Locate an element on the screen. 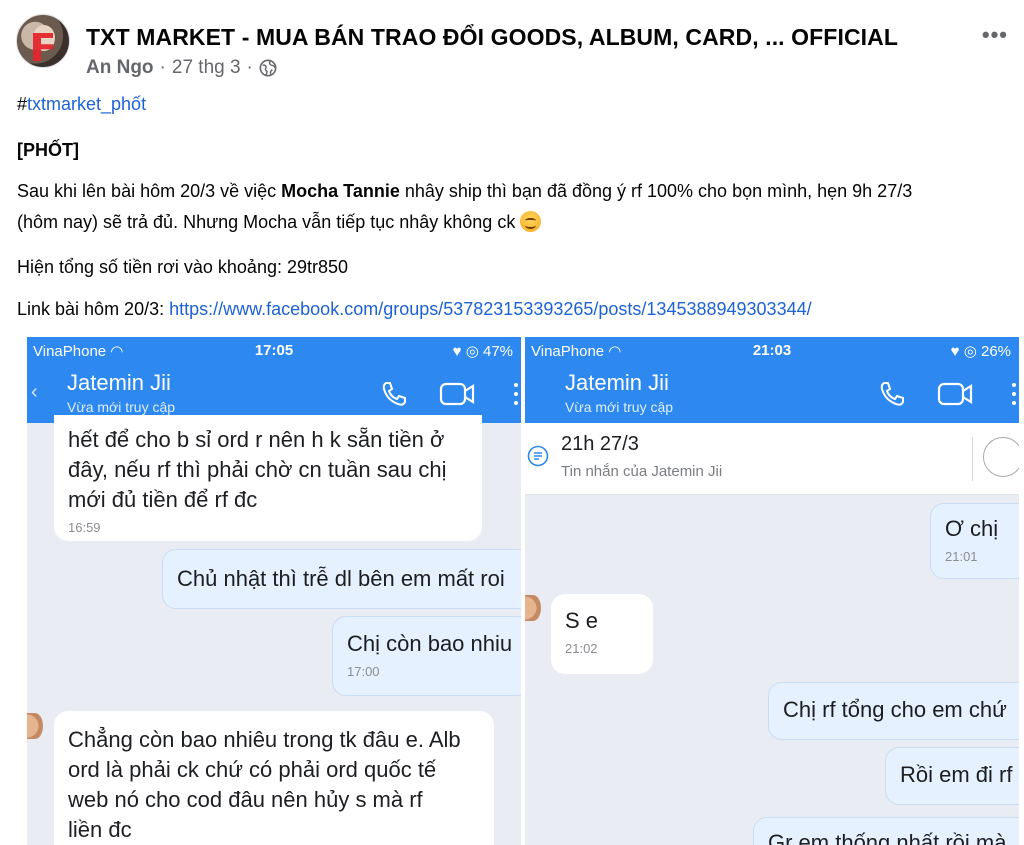  message-line: S e is located at coordinates (582, 620).